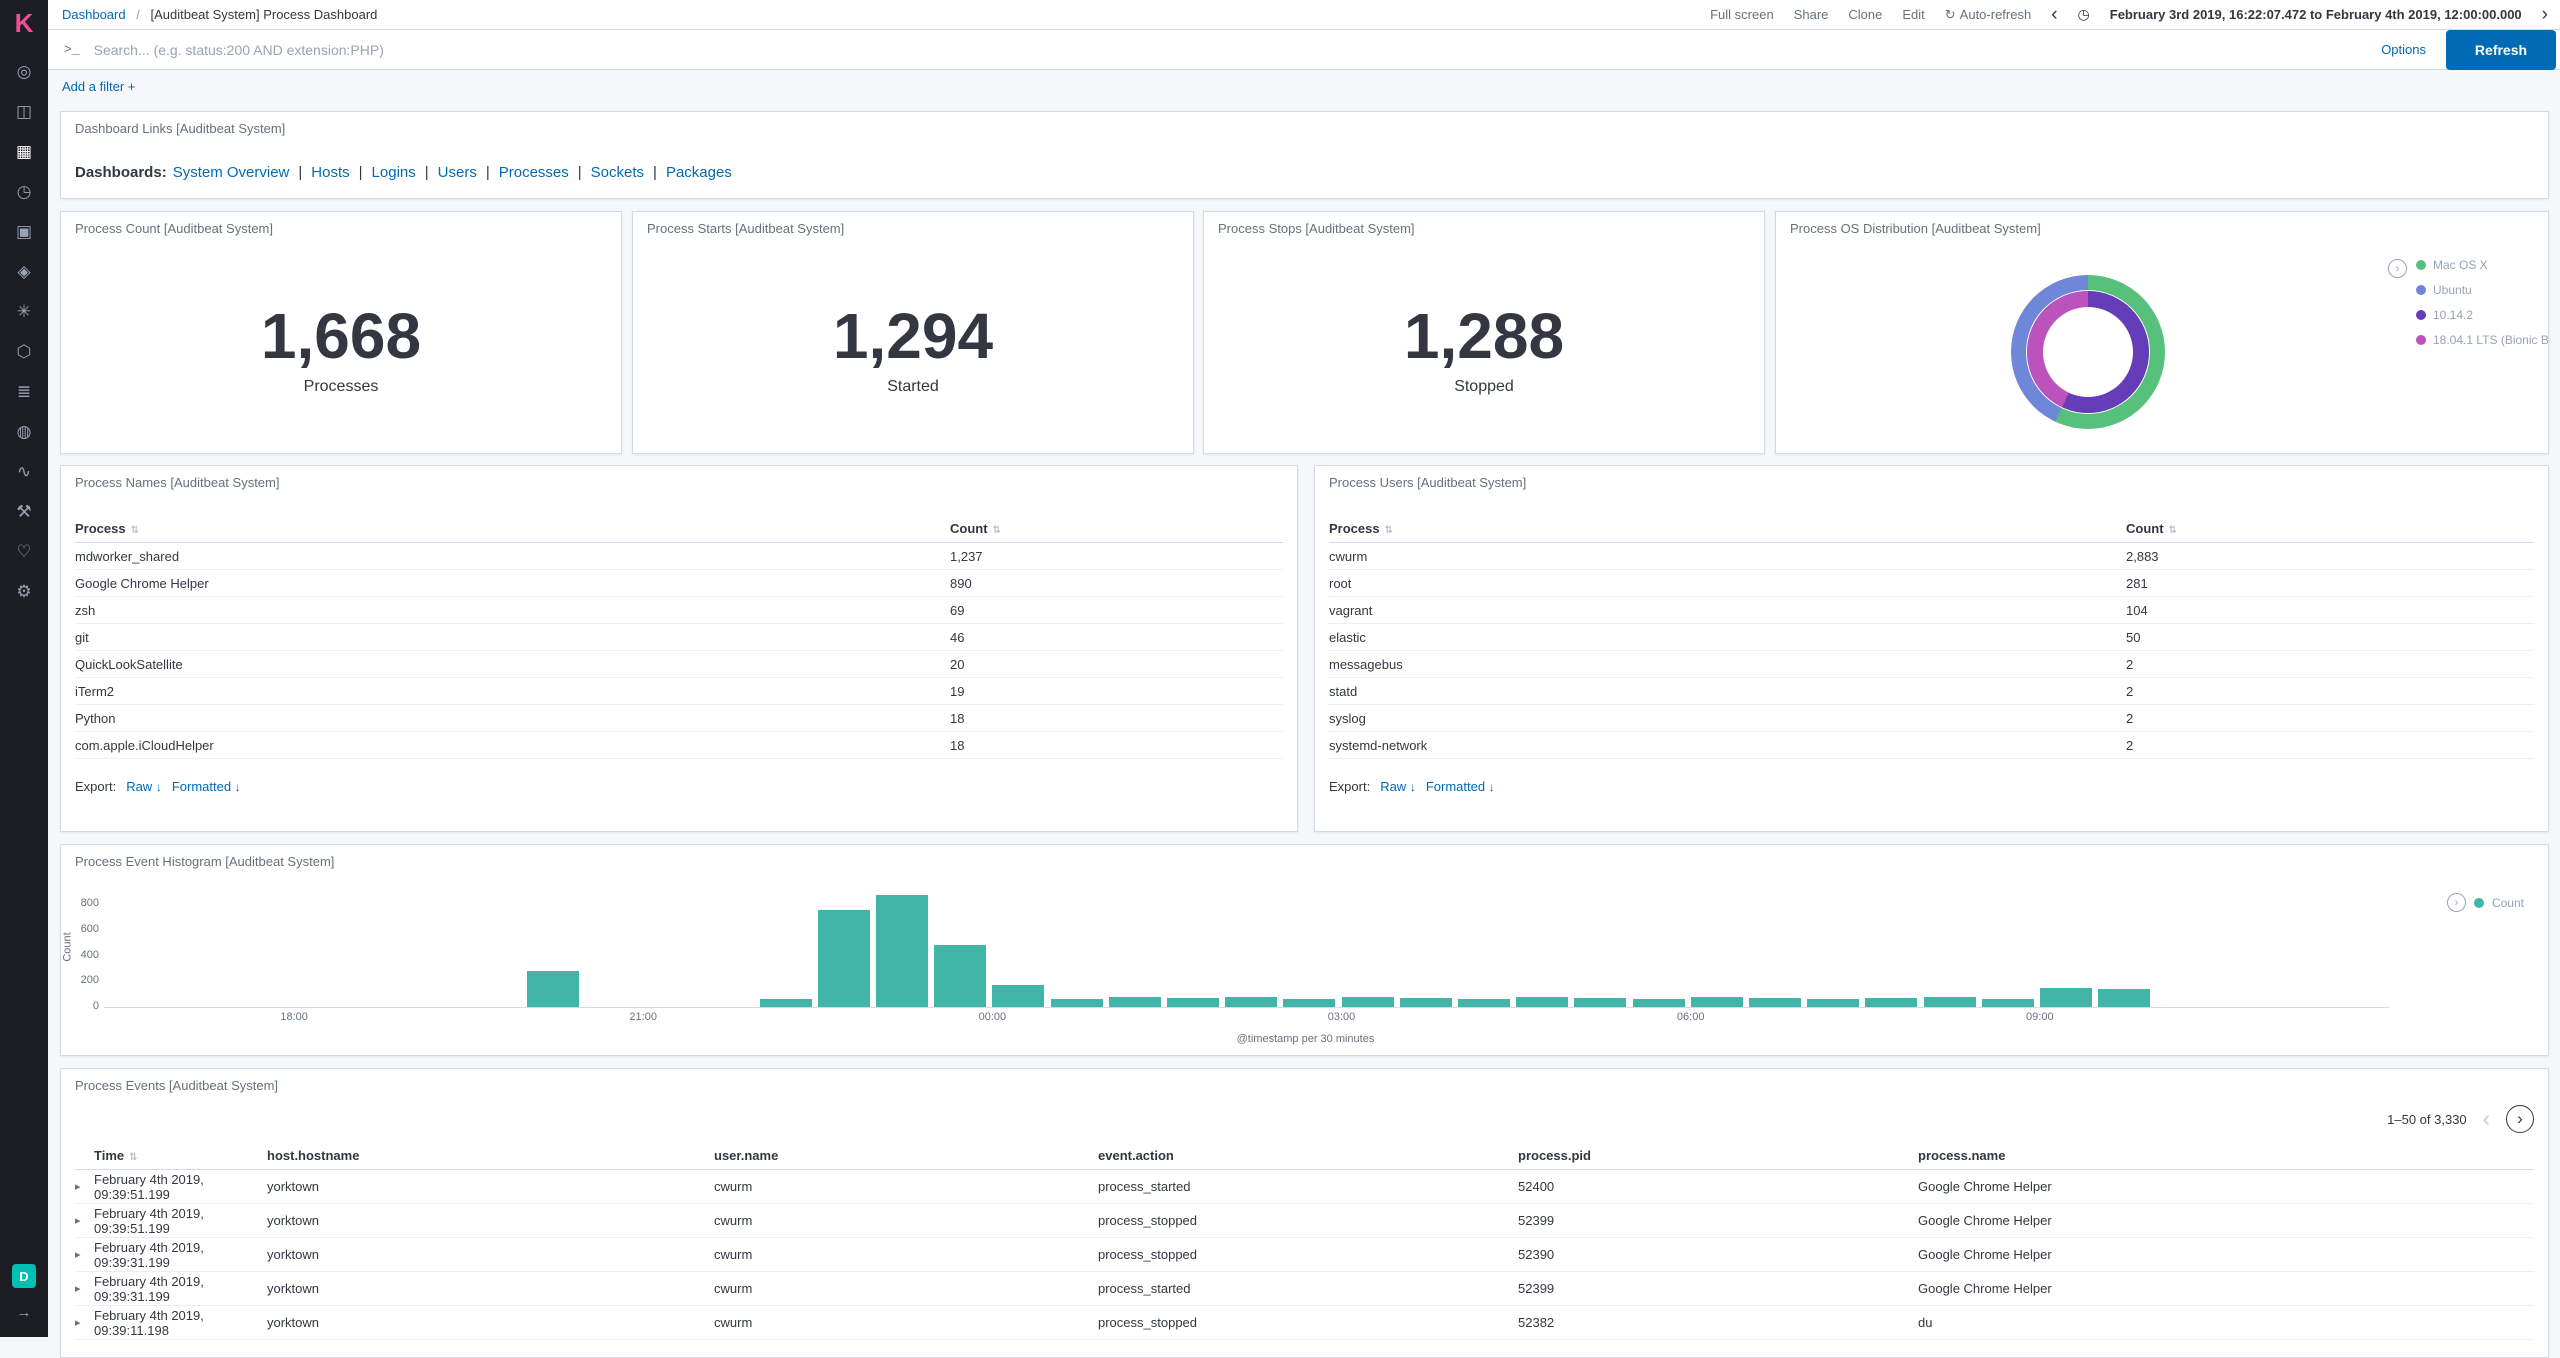 The width and height of the screenshot is (2560, 1358). What do you see at coordinates (1343, 691) in the screenshot?
I see `cell-process: statd` at bounding box center [1343, 691].